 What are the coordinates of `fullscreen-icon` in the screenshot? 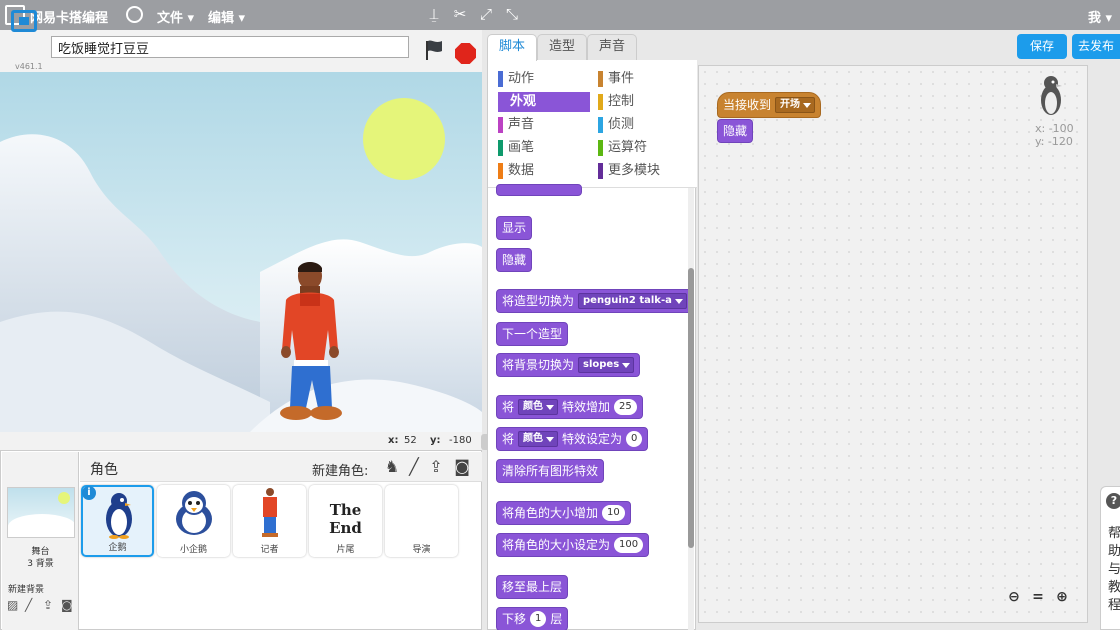 It's located at (24, 21).